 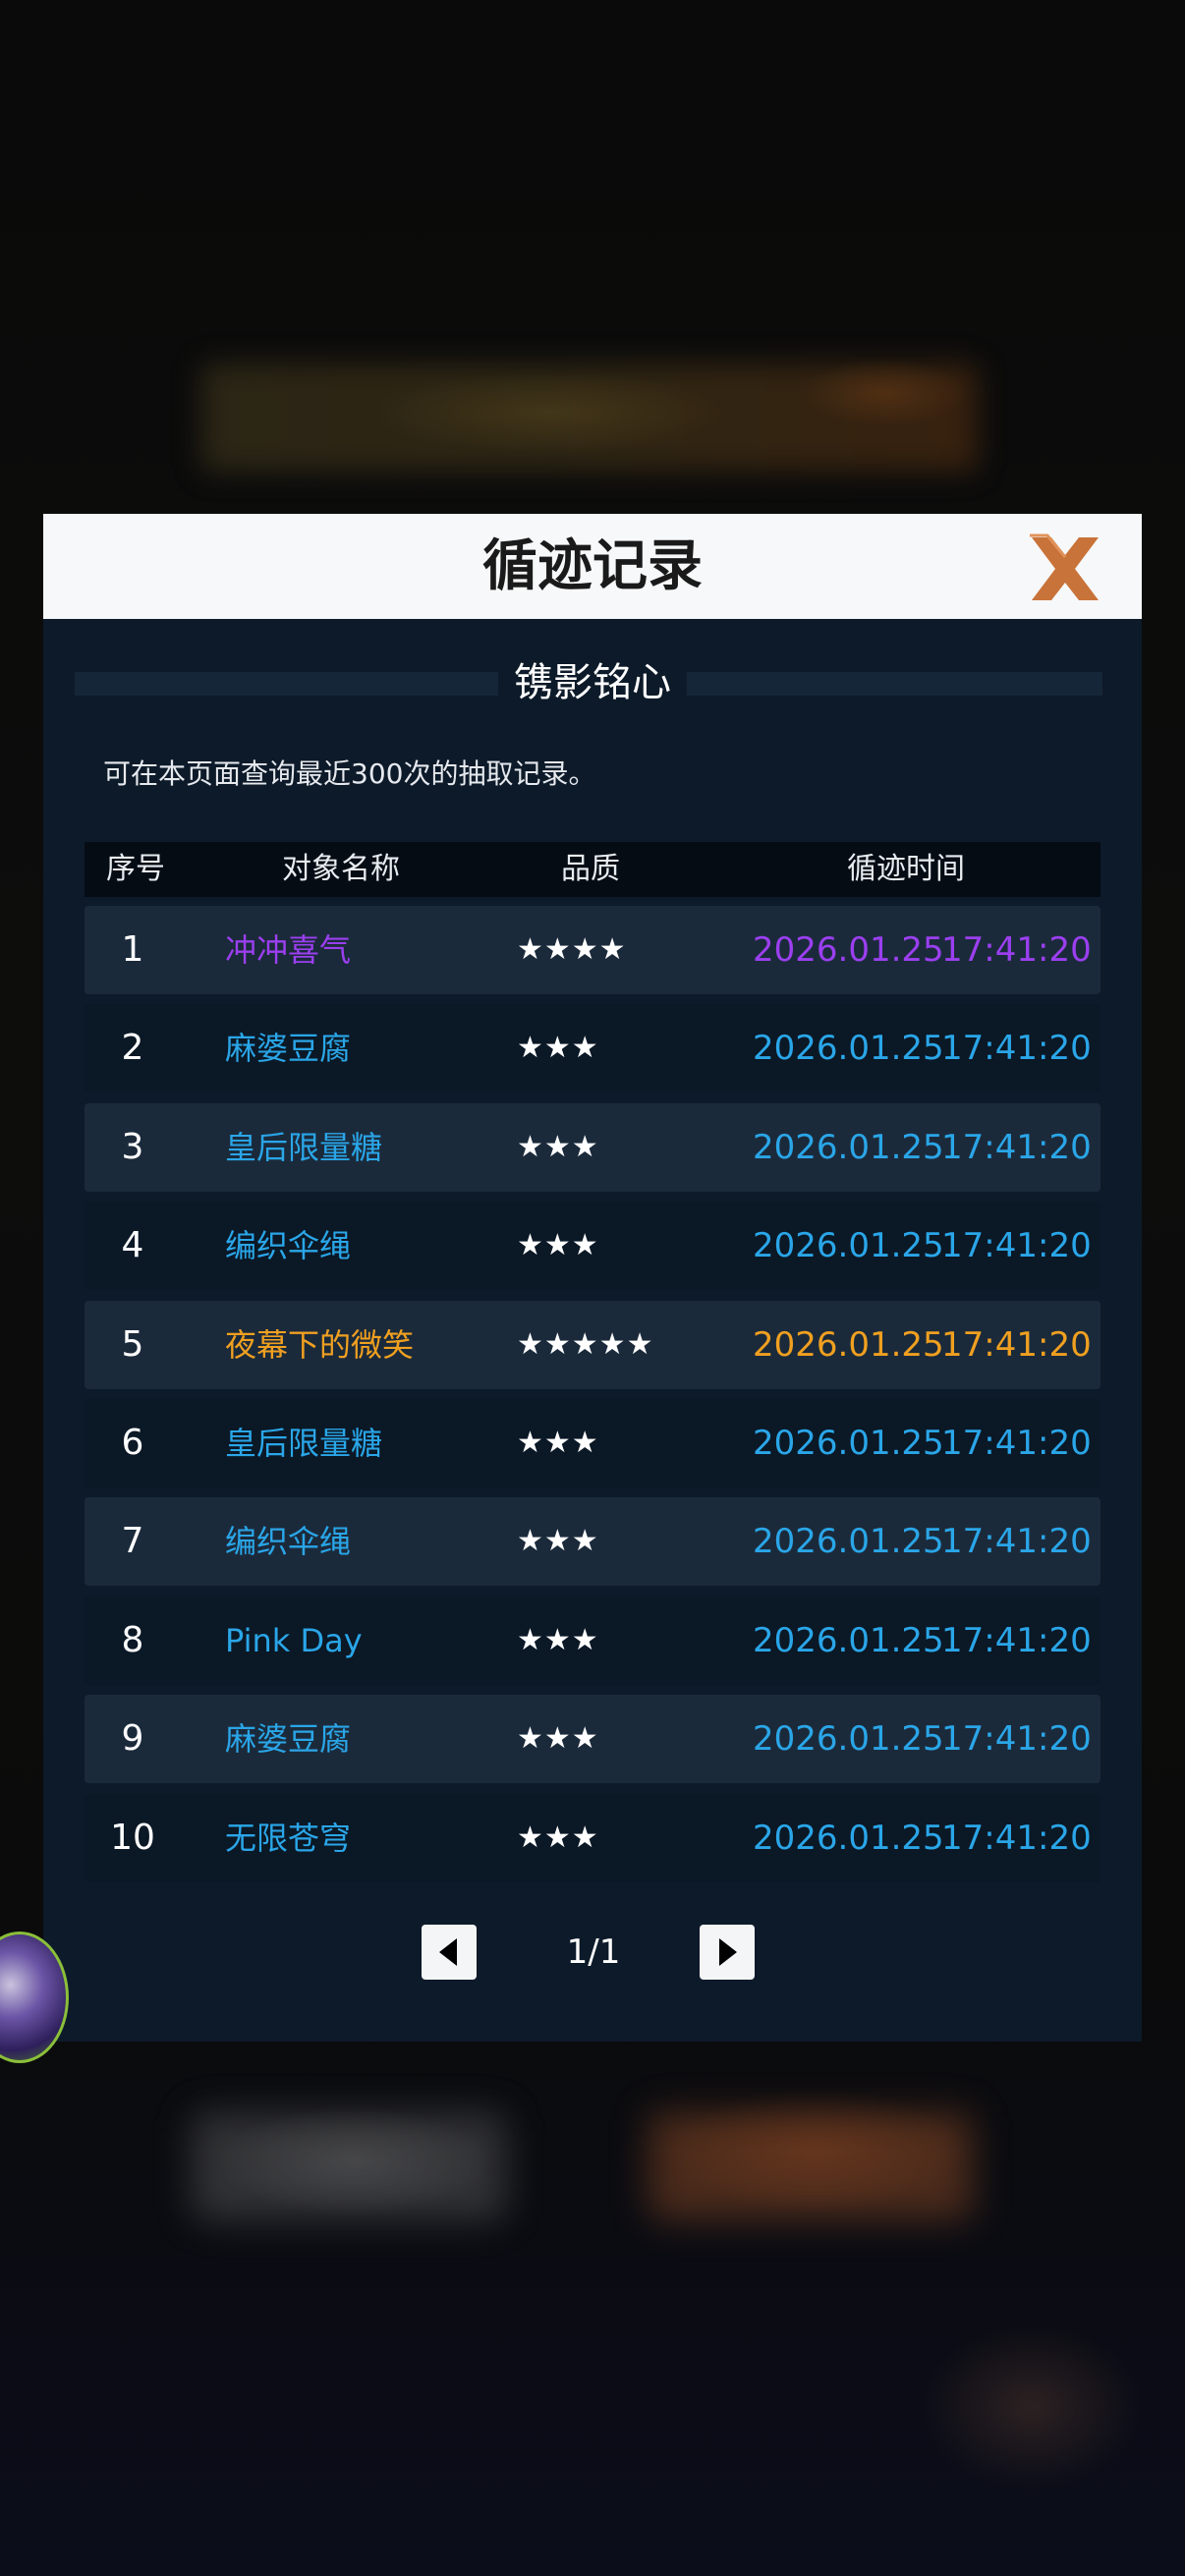 I want to click on table-row: 5 夜幕下的微笑 ★★★★★ 2026.01.25 17:41:20, so click(x=592, y=1344).